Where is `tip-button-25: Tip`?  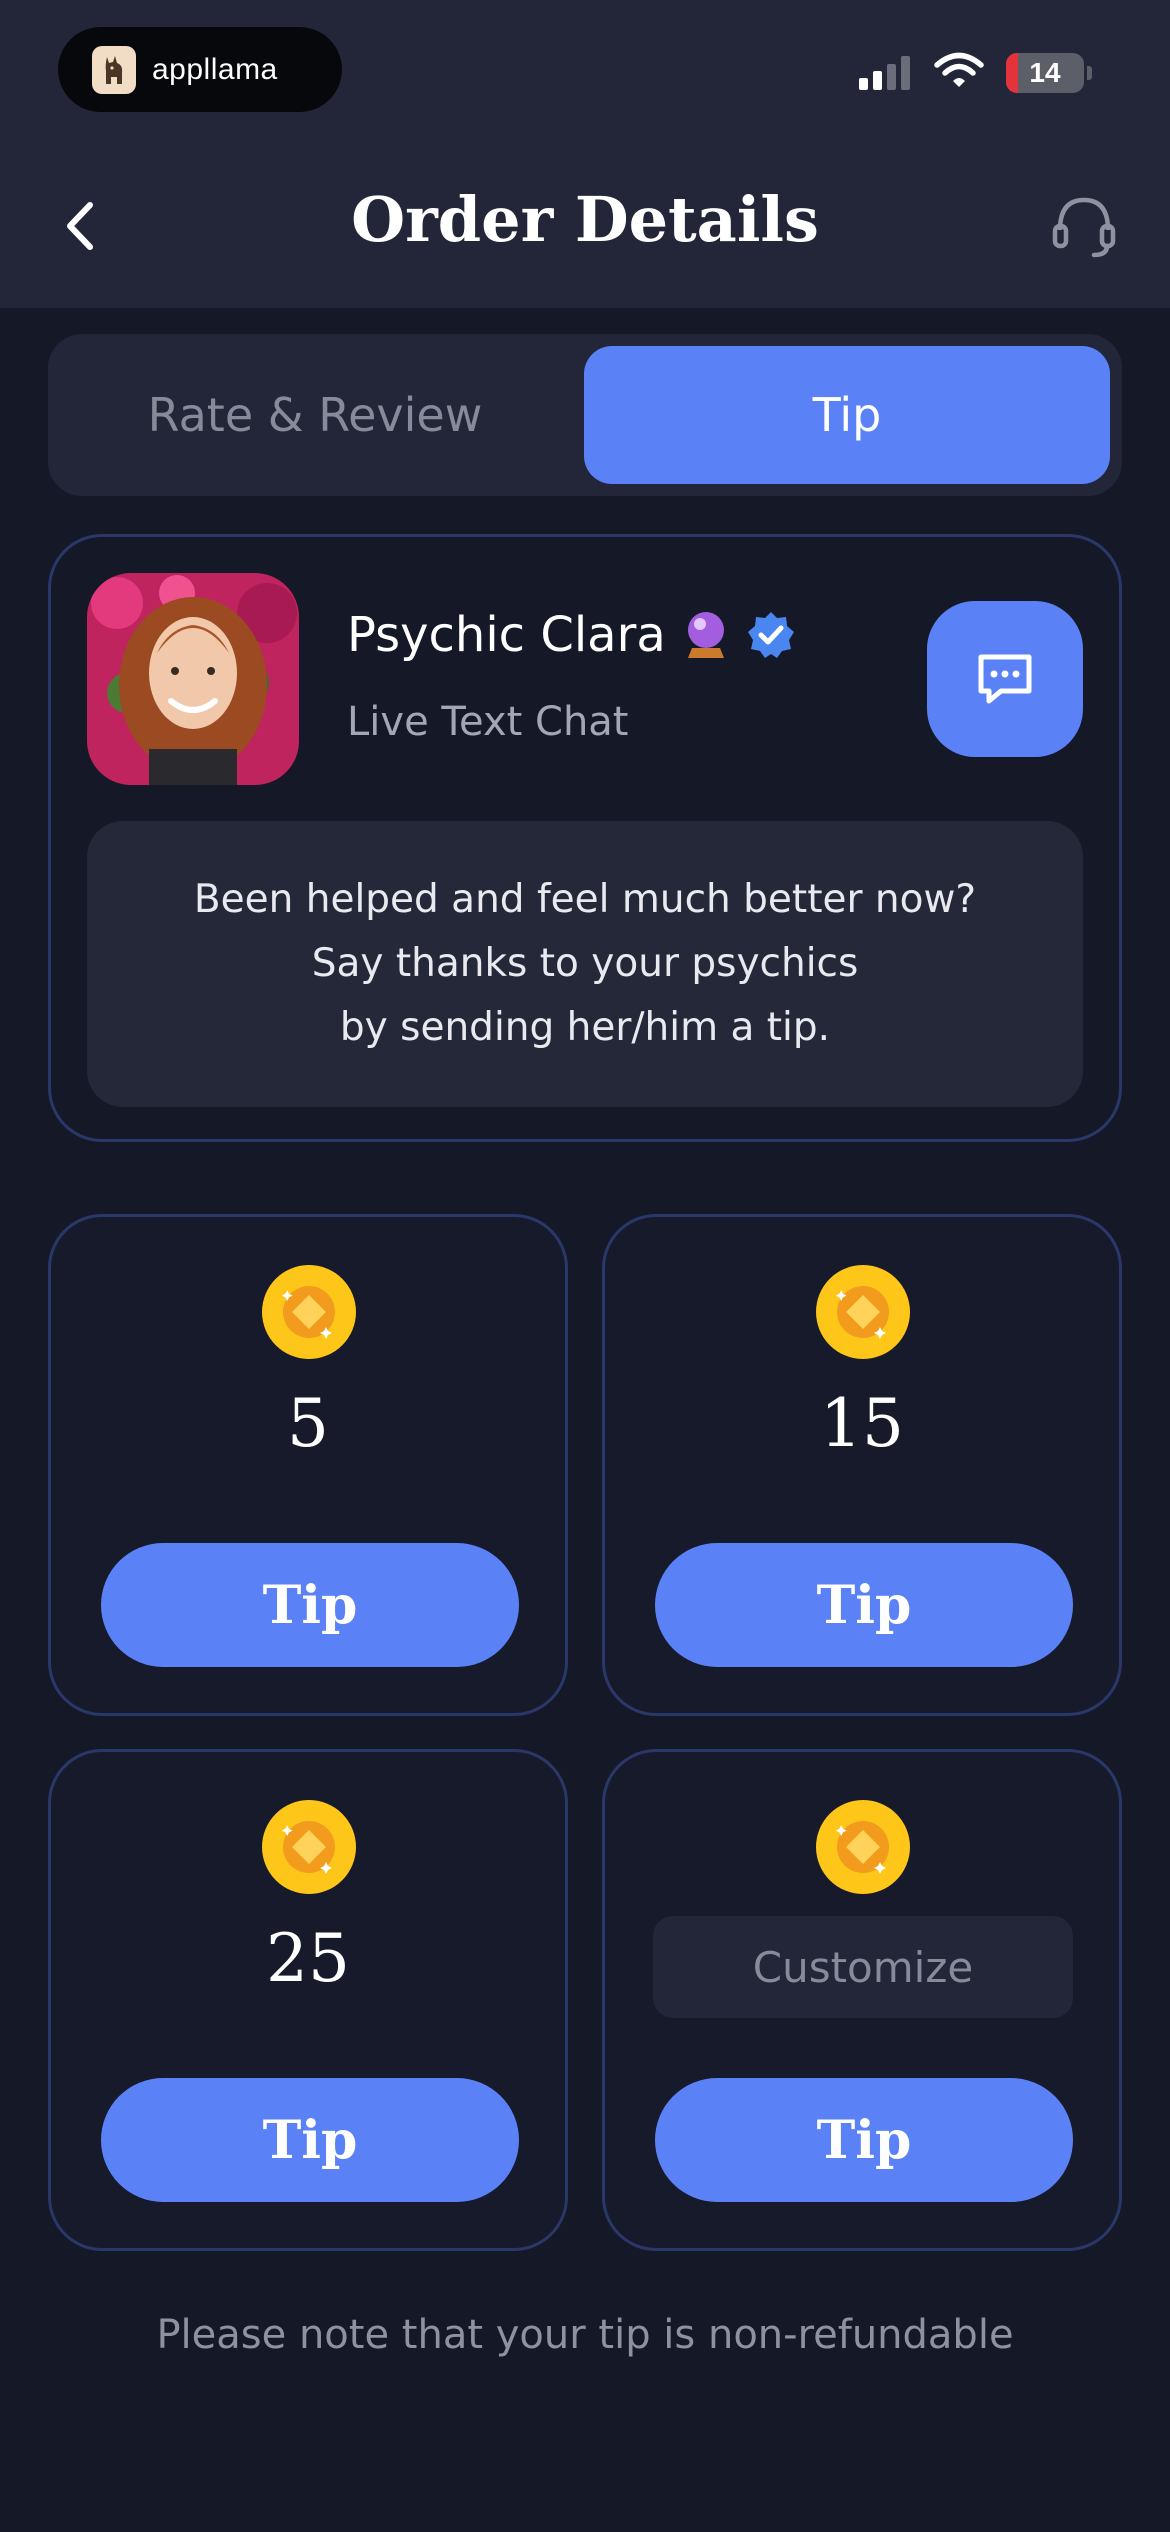
tip-button-25: Tip is located at coordinates (310, 2140).